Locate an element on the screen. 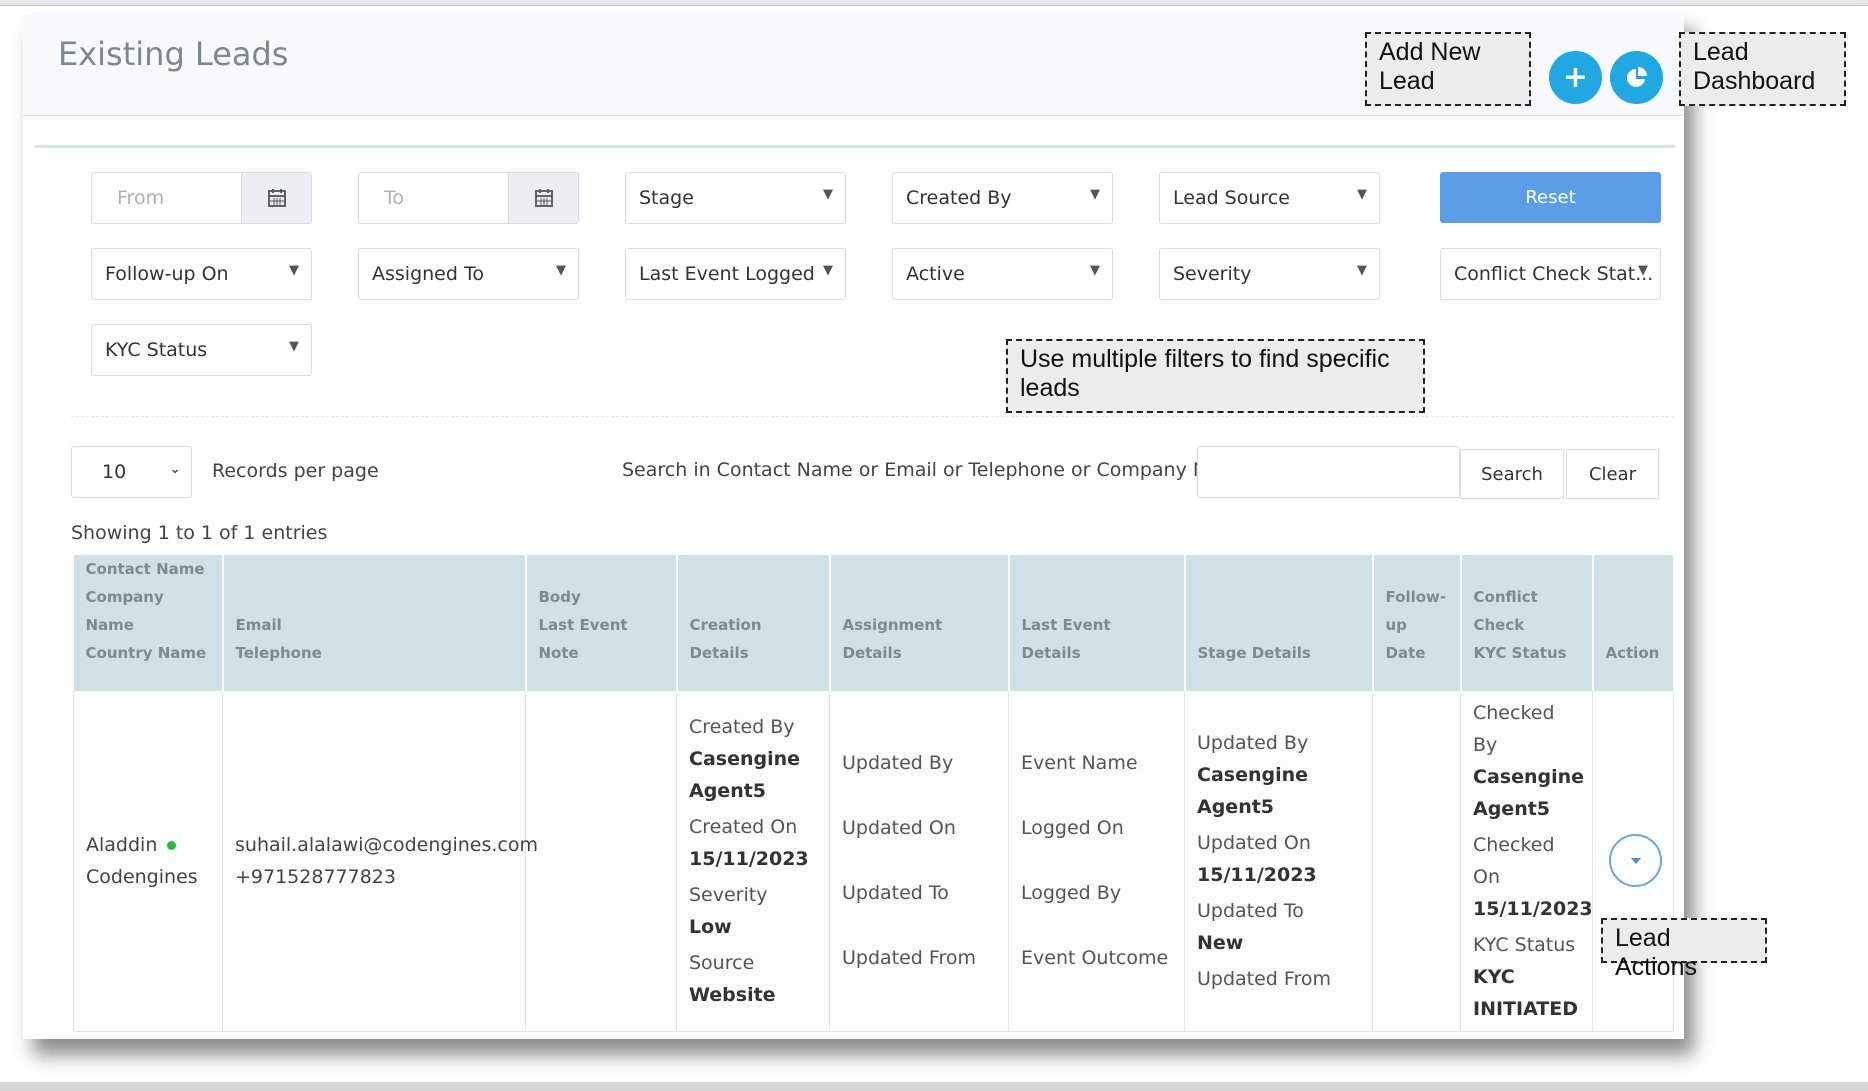  plus-icon: + is located at coordinates (1575, 77).